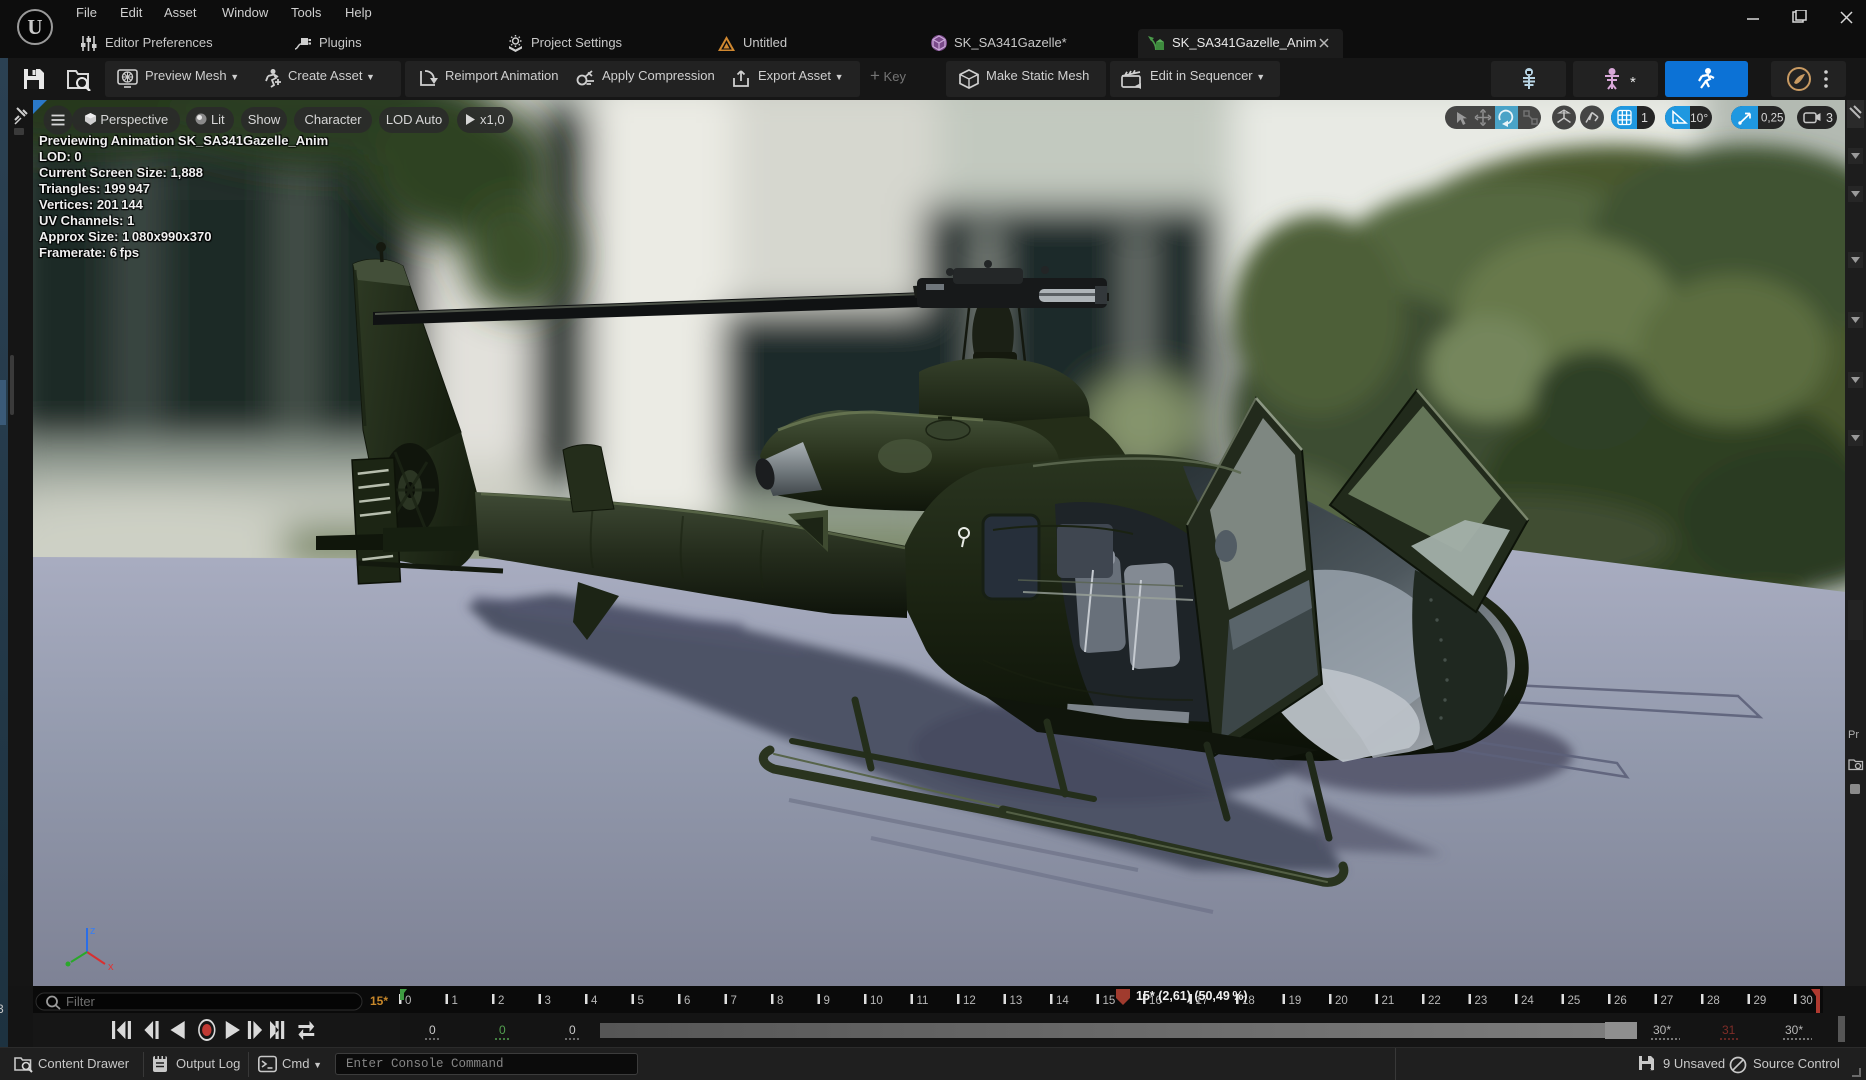 Image resolution: width=1866 pixels, height=1080 pixels. Describe the element at coordinates (780, 1001) in the screenshot. I see `svg-text: 8` at that location.